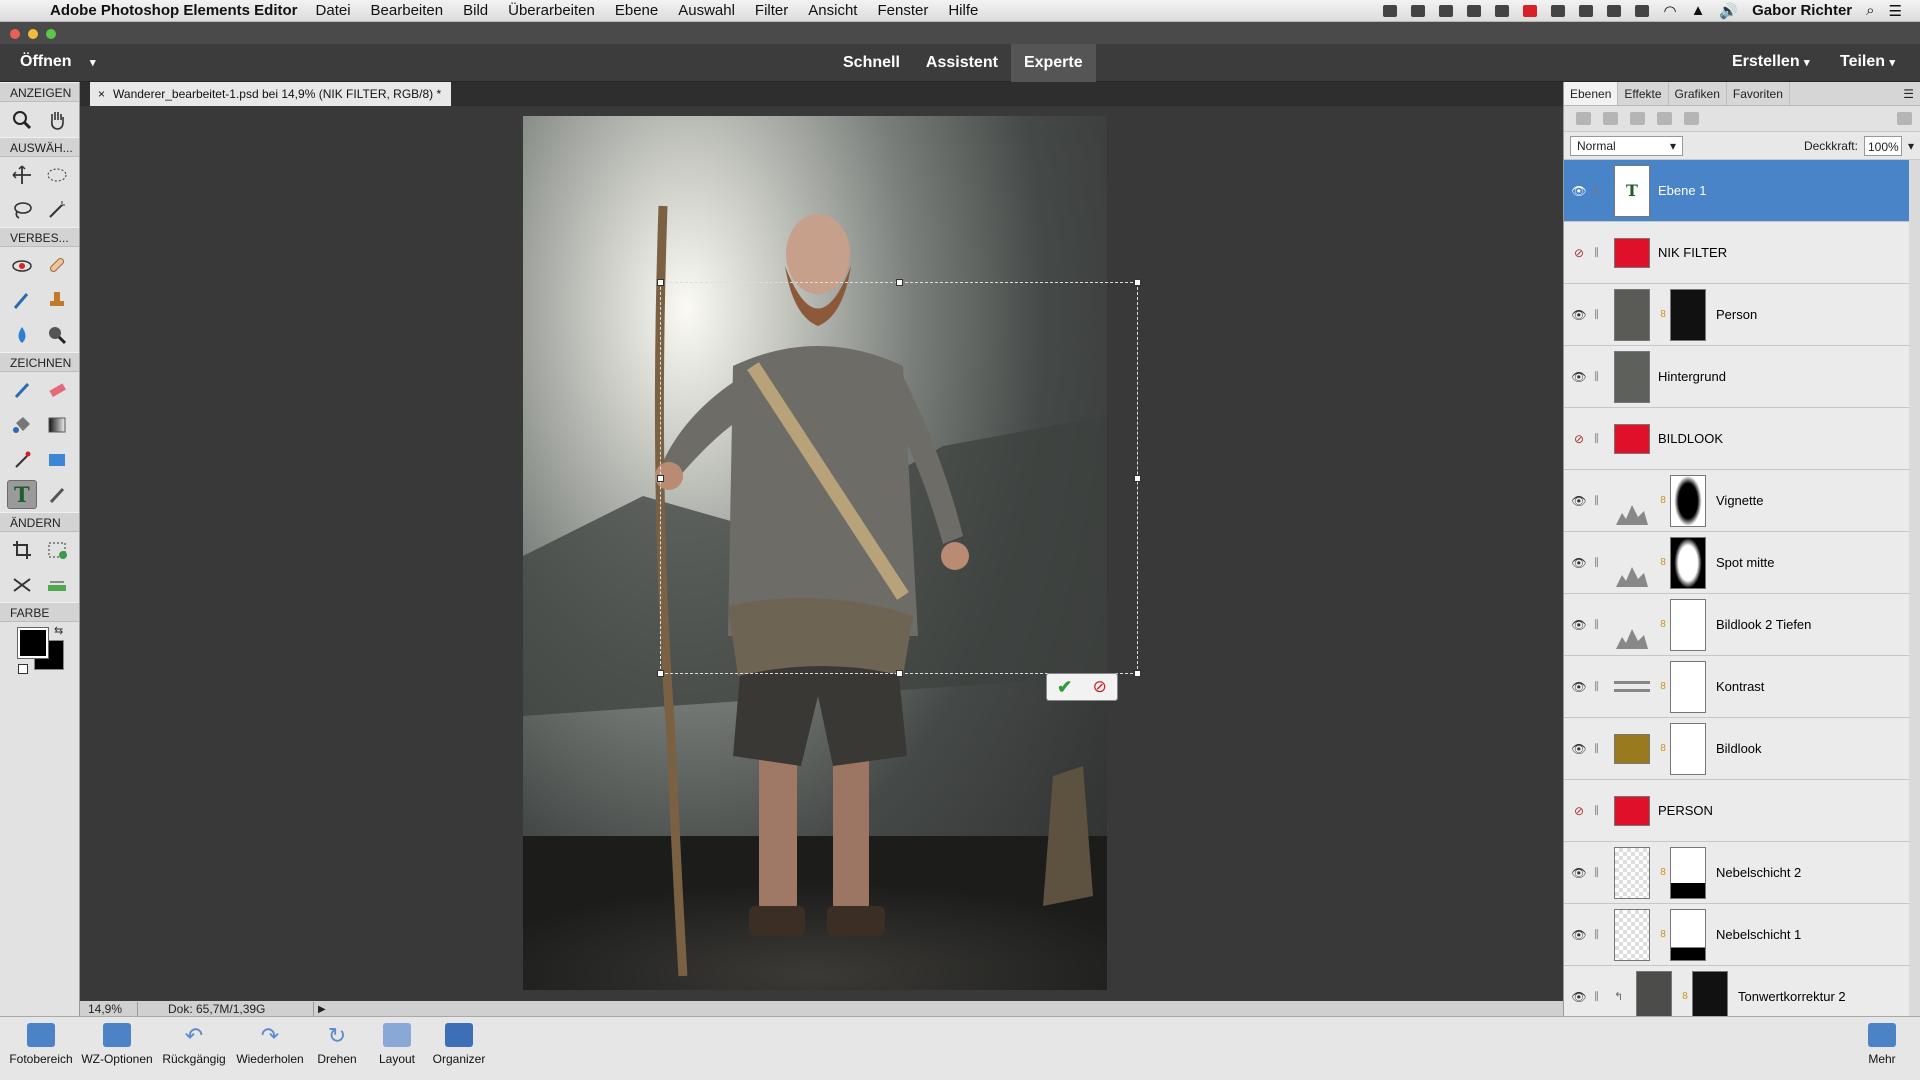 This screenshot has width=1920, height=1080. What do you see at coordinates (1064, 687) in the screenshot?
I see `commit-checkmark-icon: ✔` at bounding box center [1064, 687].